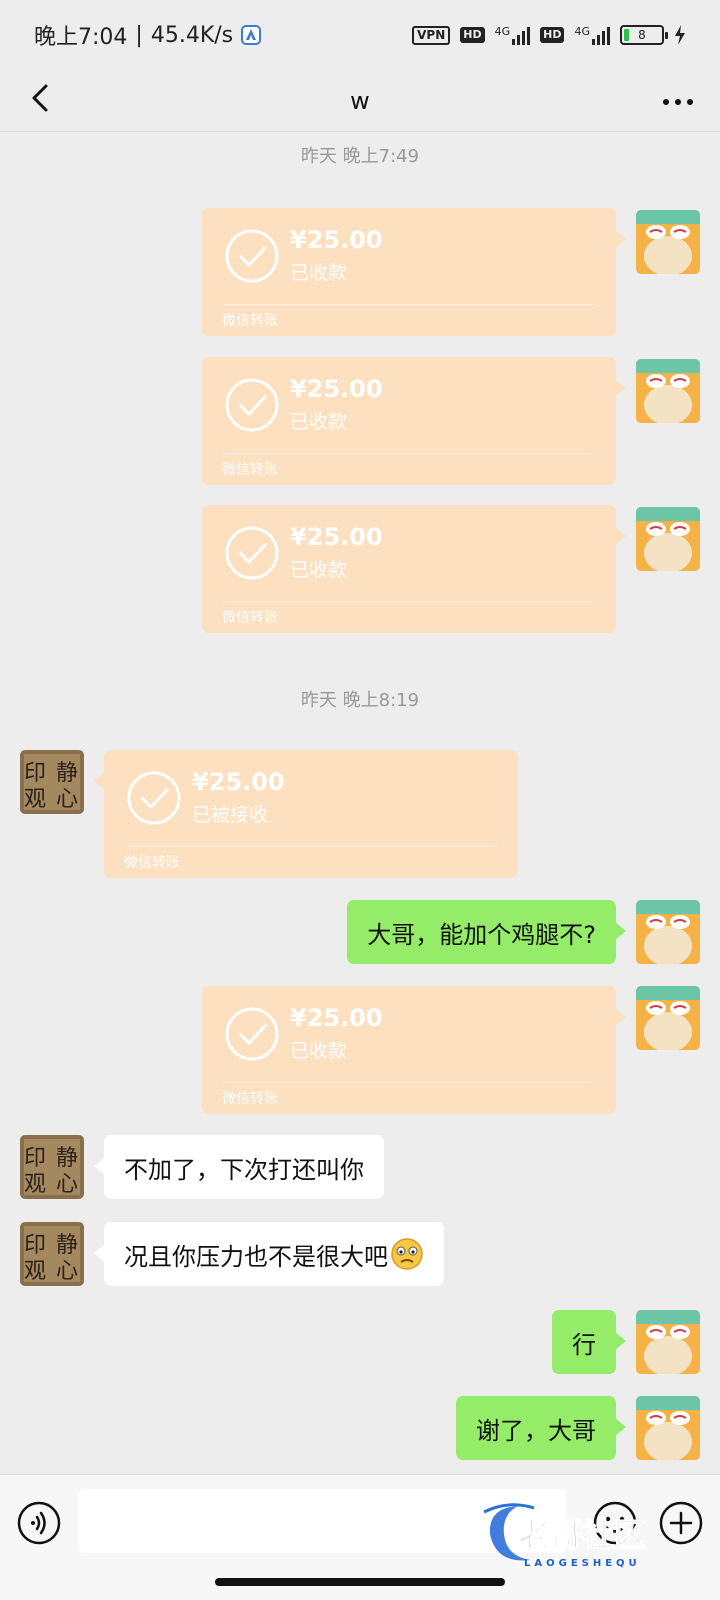  What do you see at coordinates (306, 814) in the screenshot?
I see `transfer-bubble: ¥25.00 已被接收 微信转账` at bounding box center [306, 814].